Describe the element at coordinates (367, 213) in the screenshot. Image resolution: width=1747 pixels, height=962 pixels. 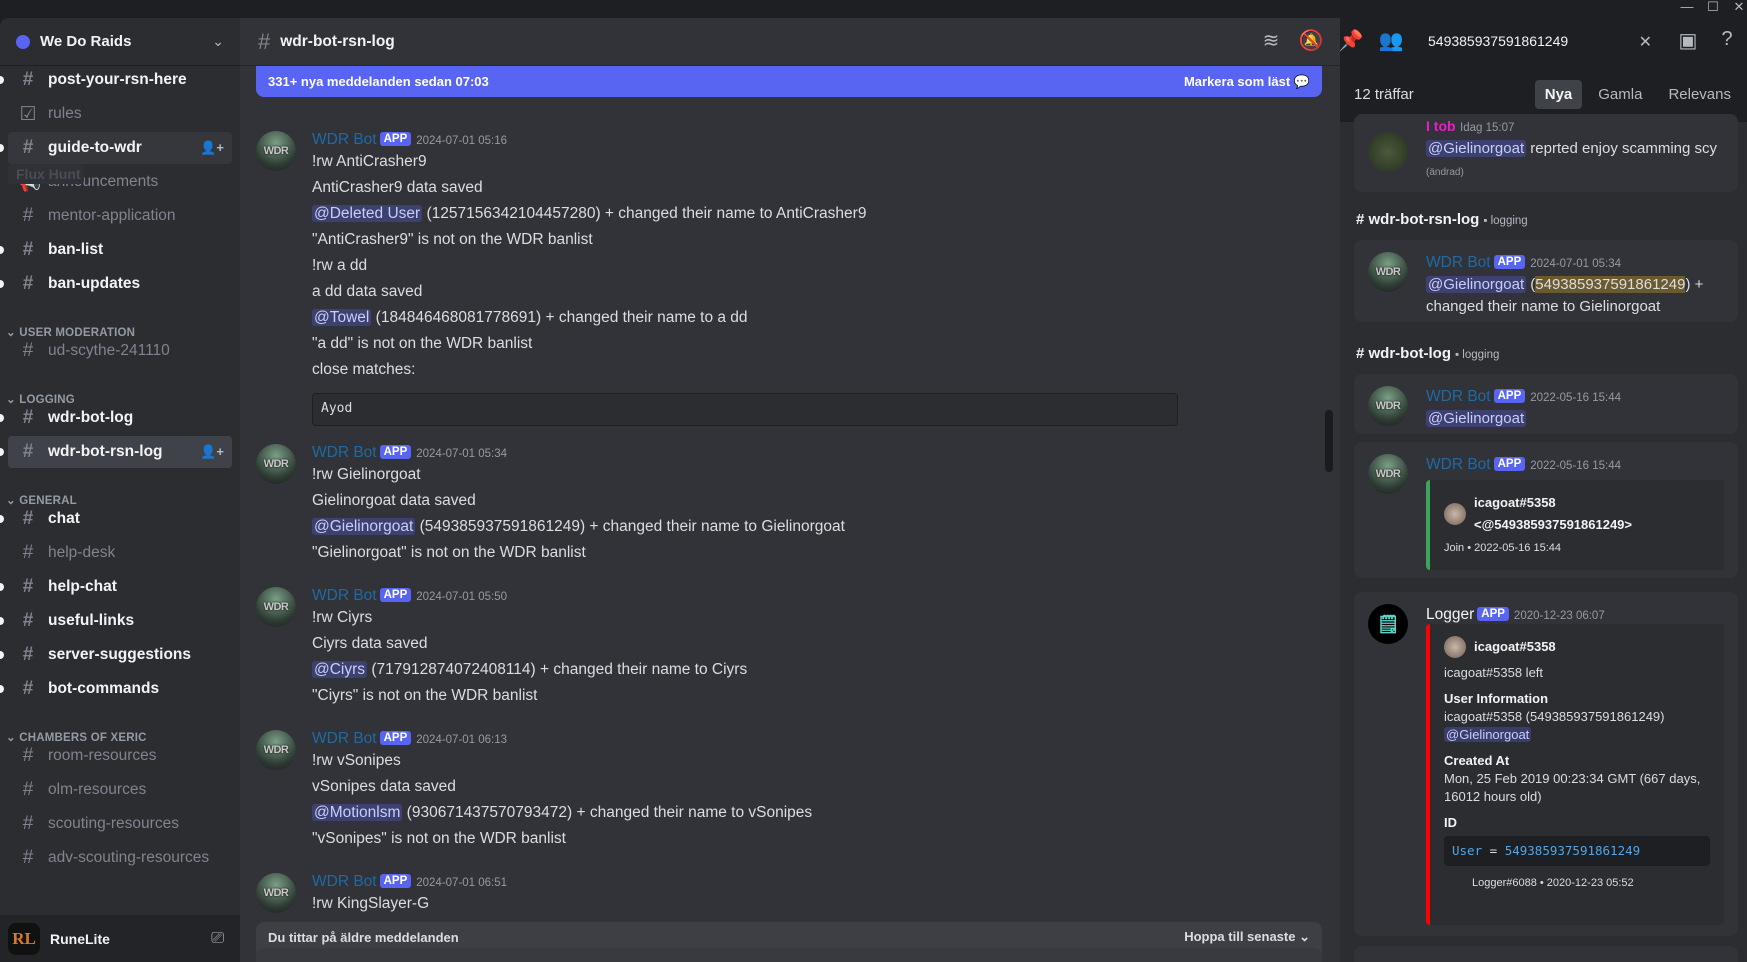
I see `user-mention: @Deleted User` at that location.